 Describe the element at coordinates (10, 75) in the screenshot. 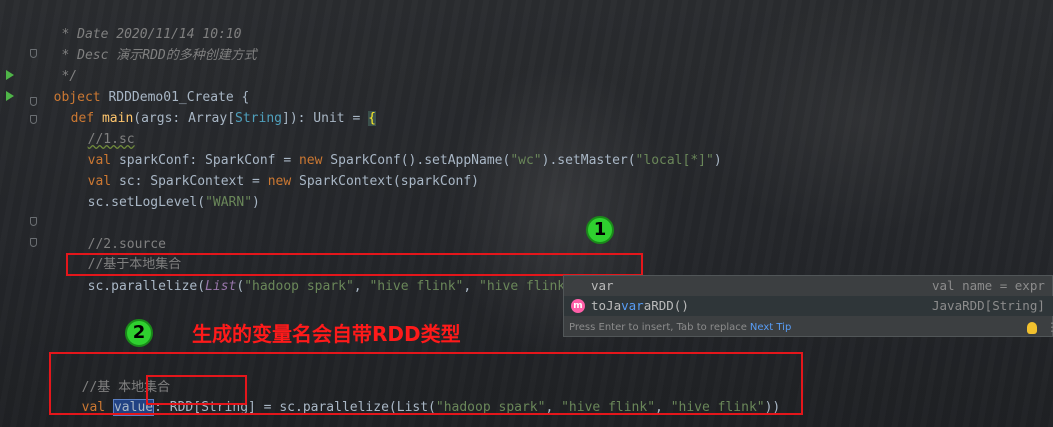

I see `run-object-icon` at that location.